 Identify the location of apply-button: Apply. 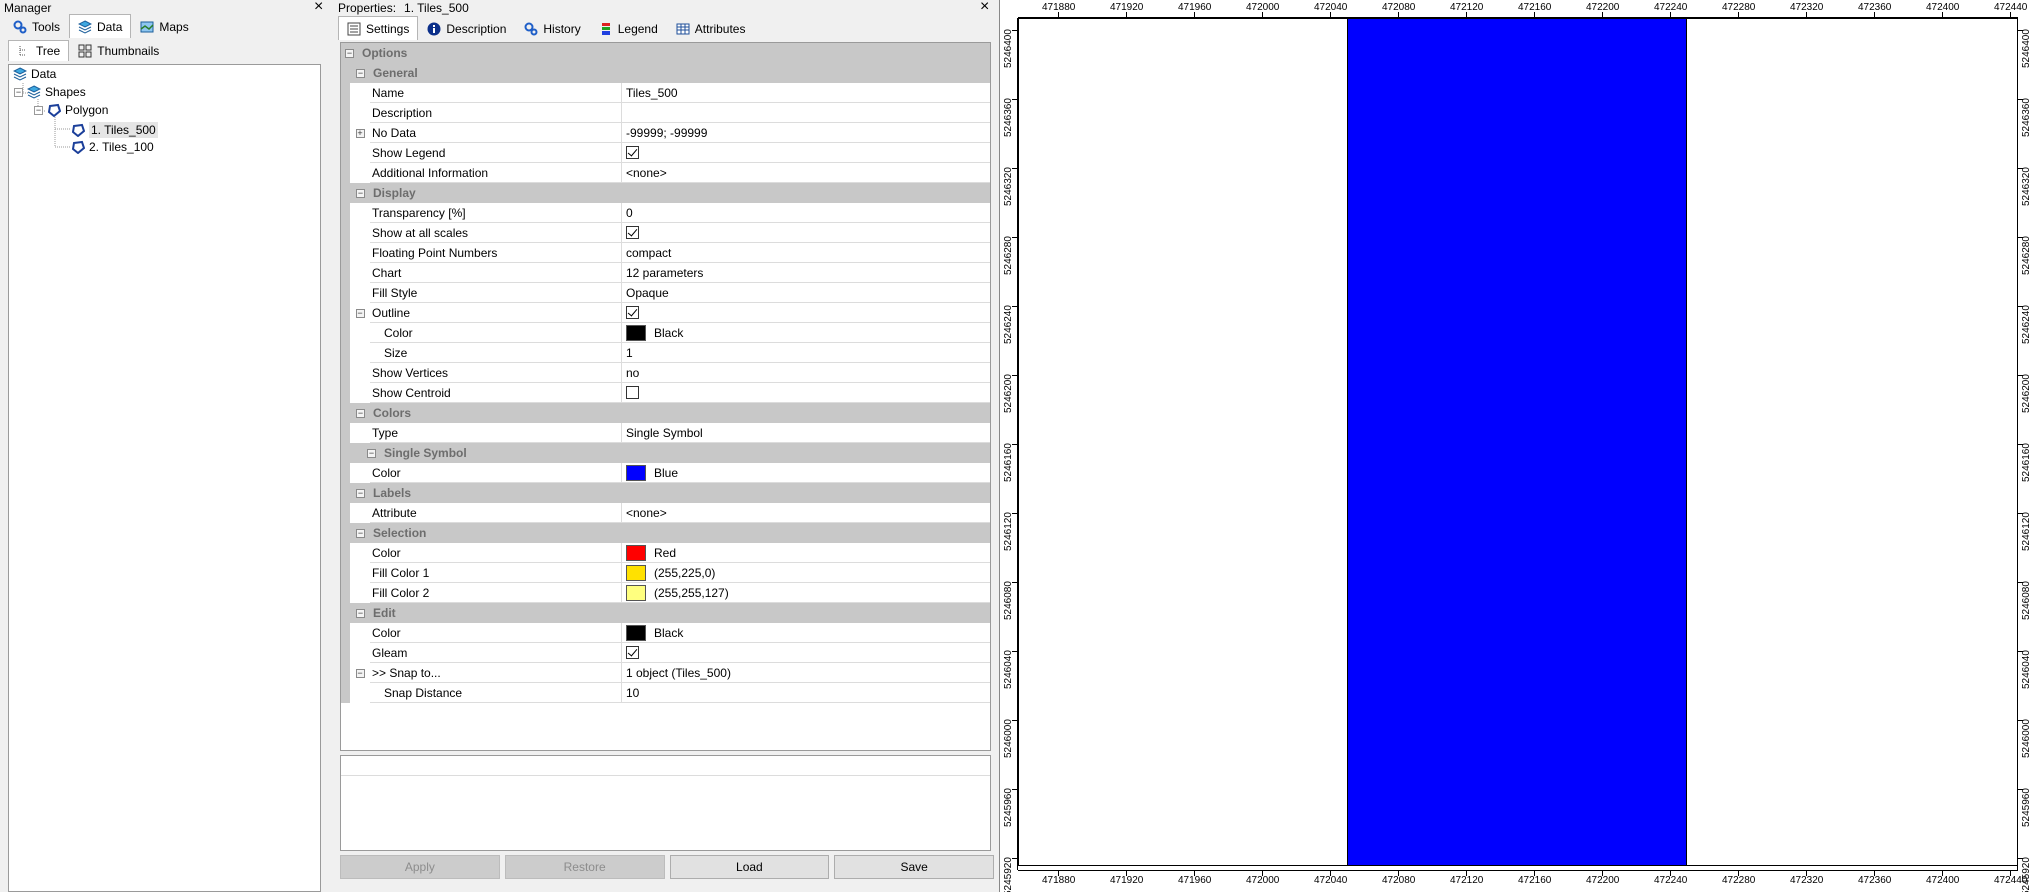
(420, 867).